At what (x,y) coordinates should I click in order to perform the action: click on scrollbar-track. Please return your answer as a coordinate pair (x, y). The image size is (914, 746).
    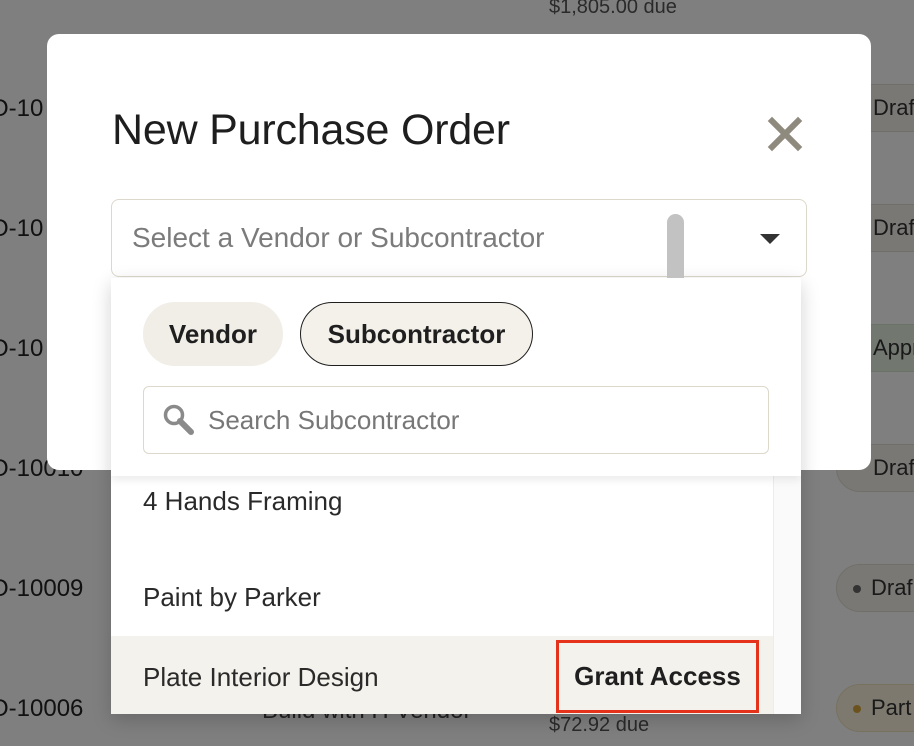
    Looking at the image, I should click on (787, 595).